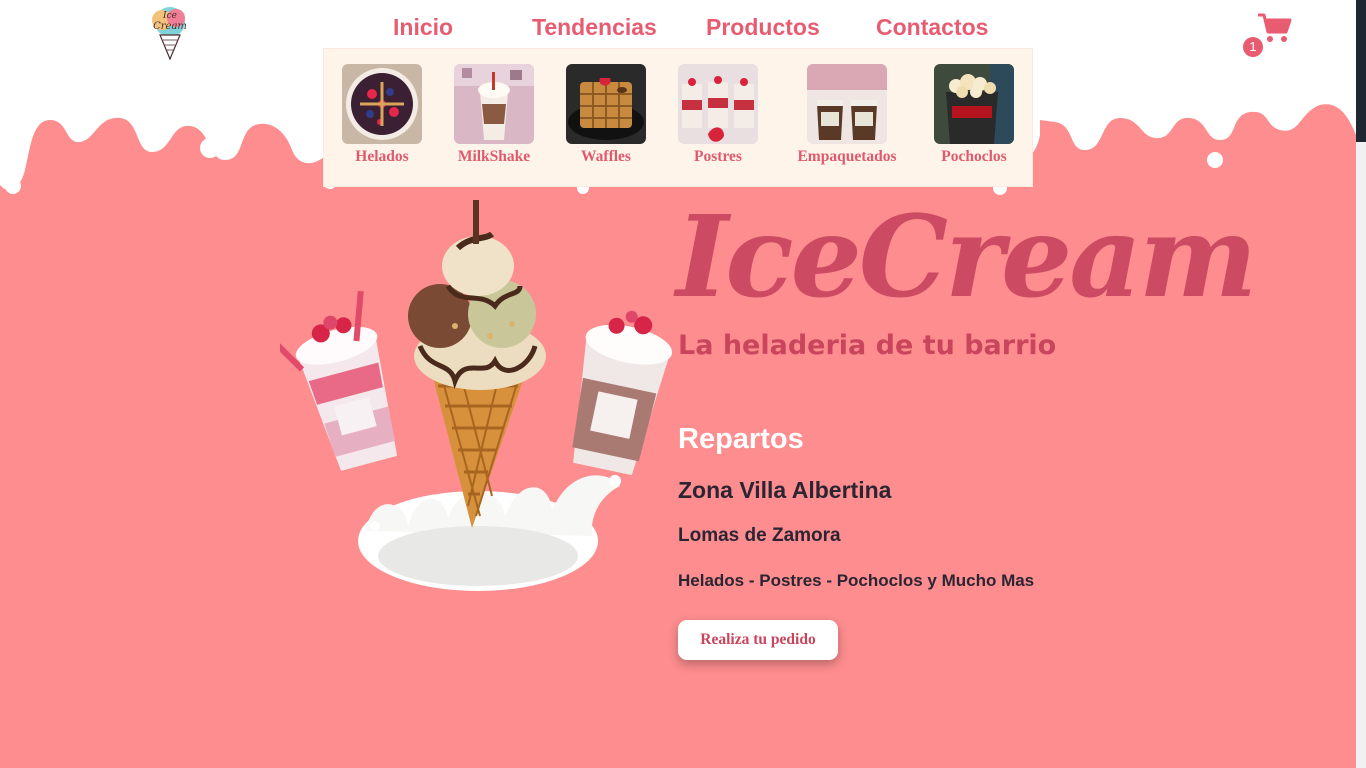 The height and width of the screenshot is (768, 1366). What do you see at coordinates (718, 156) in the screenshot?
I see `dropdown-label: Postres` at bounding box center [718, 156].